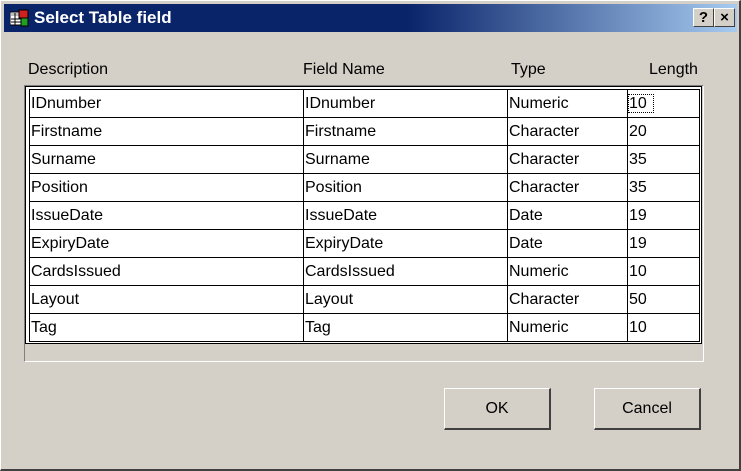 This screenshot has width=741, height=471. I want to click on cancel-button: Cancel, so click(647, 409).